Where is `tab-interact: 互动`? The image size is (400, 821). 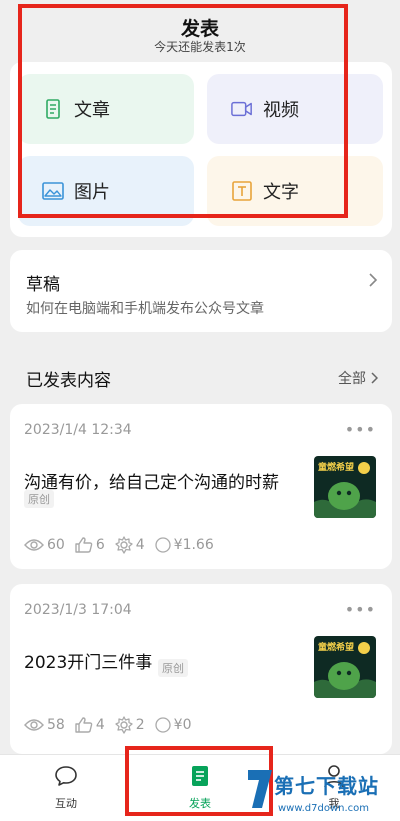
tab-interact: 互动 is located at coordinates (66, 787).